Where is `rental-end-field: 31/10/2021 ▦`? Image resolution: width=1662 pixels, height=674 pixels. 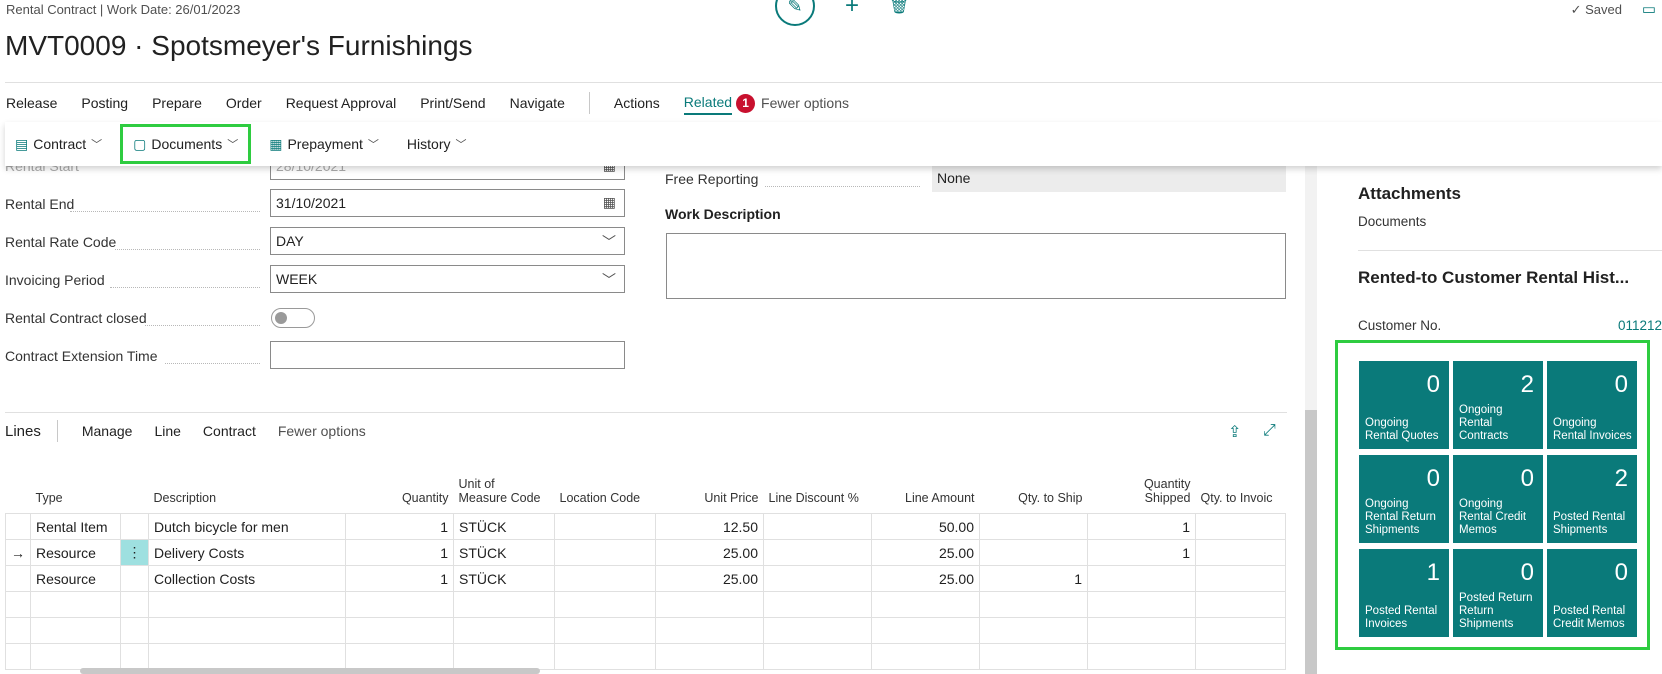
rental-end-field: 31/10/2021 ▦ is located at coordinates (447, 203).